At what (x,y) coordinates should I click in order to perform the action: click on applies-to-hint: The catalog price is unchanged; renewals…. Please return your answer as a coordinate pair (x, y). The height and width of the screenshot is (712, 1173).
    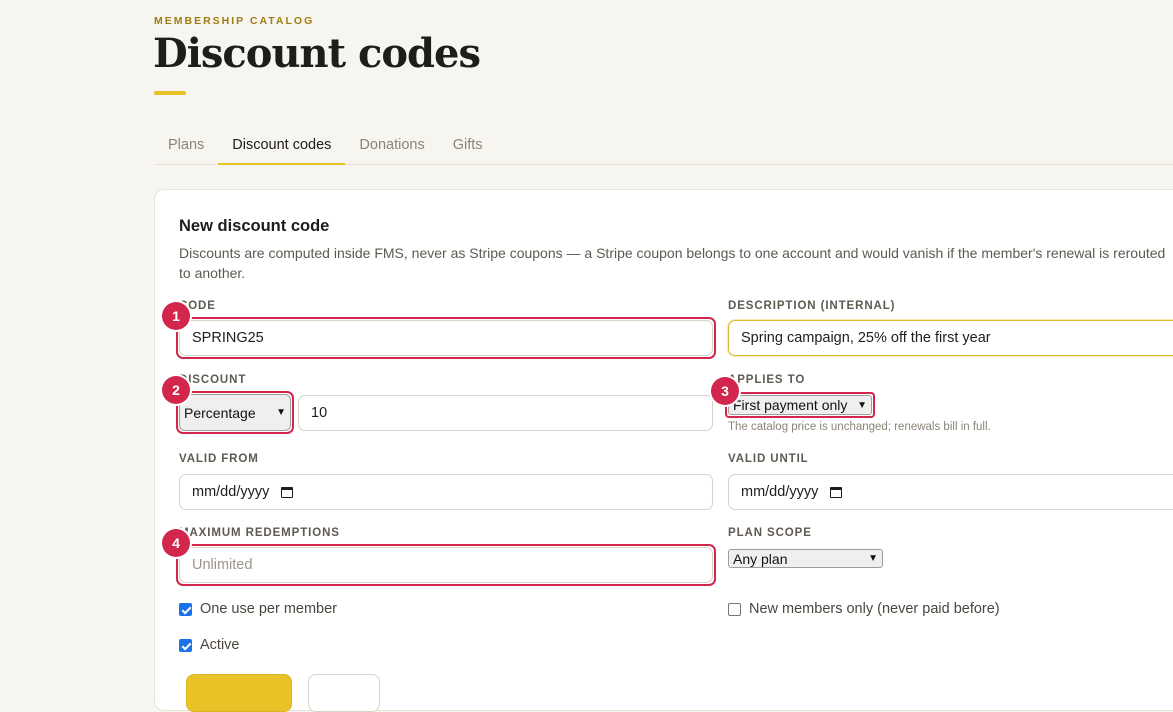
    Looking at the image, I should click on (859, 427).